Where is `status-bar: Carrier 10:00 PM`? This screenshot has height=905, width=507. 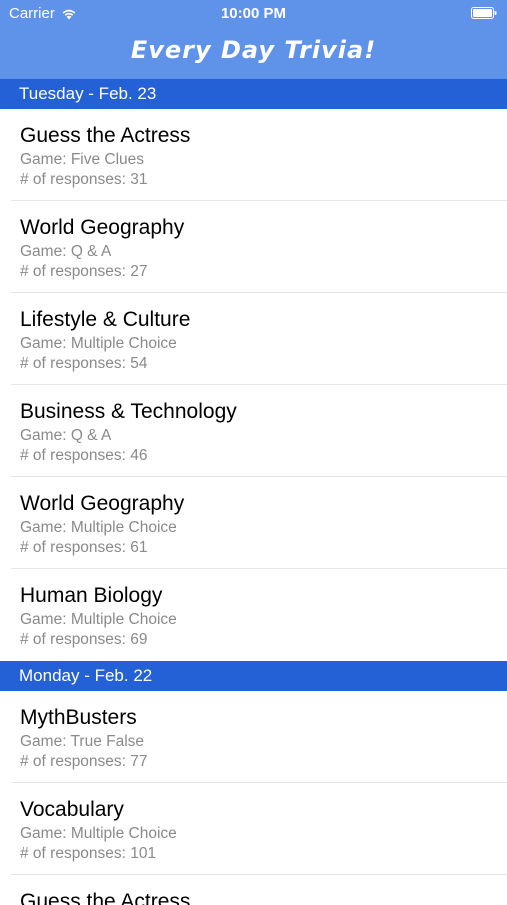
status-bar: Carrier 10:00 PM is located at coordinates (253, 14).